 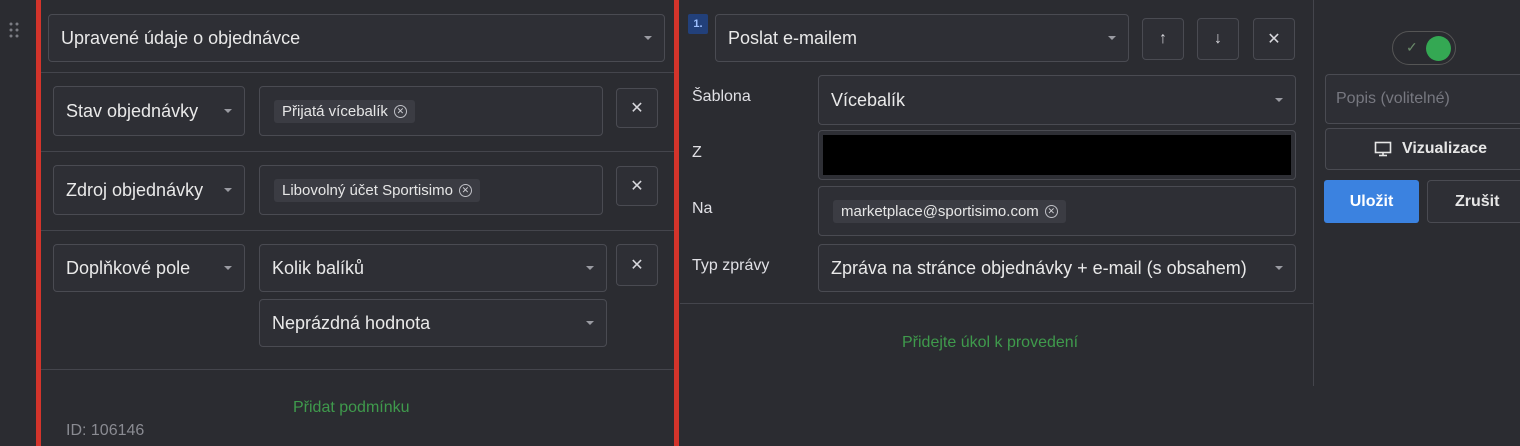 What do you see at coordinates (1412, 47) in the screenshot?
I see `check-icon: ✓` at bounding box center [1412, 47].